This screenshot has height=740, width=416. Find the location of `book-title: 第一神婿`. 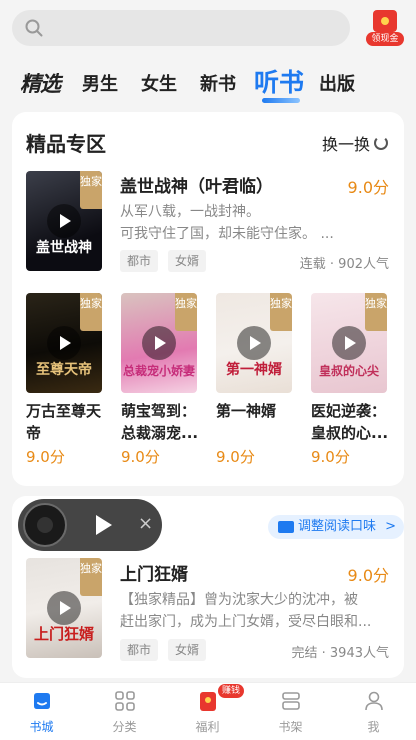

book-title: 第一神婿 is located at coordinates (256, 411).